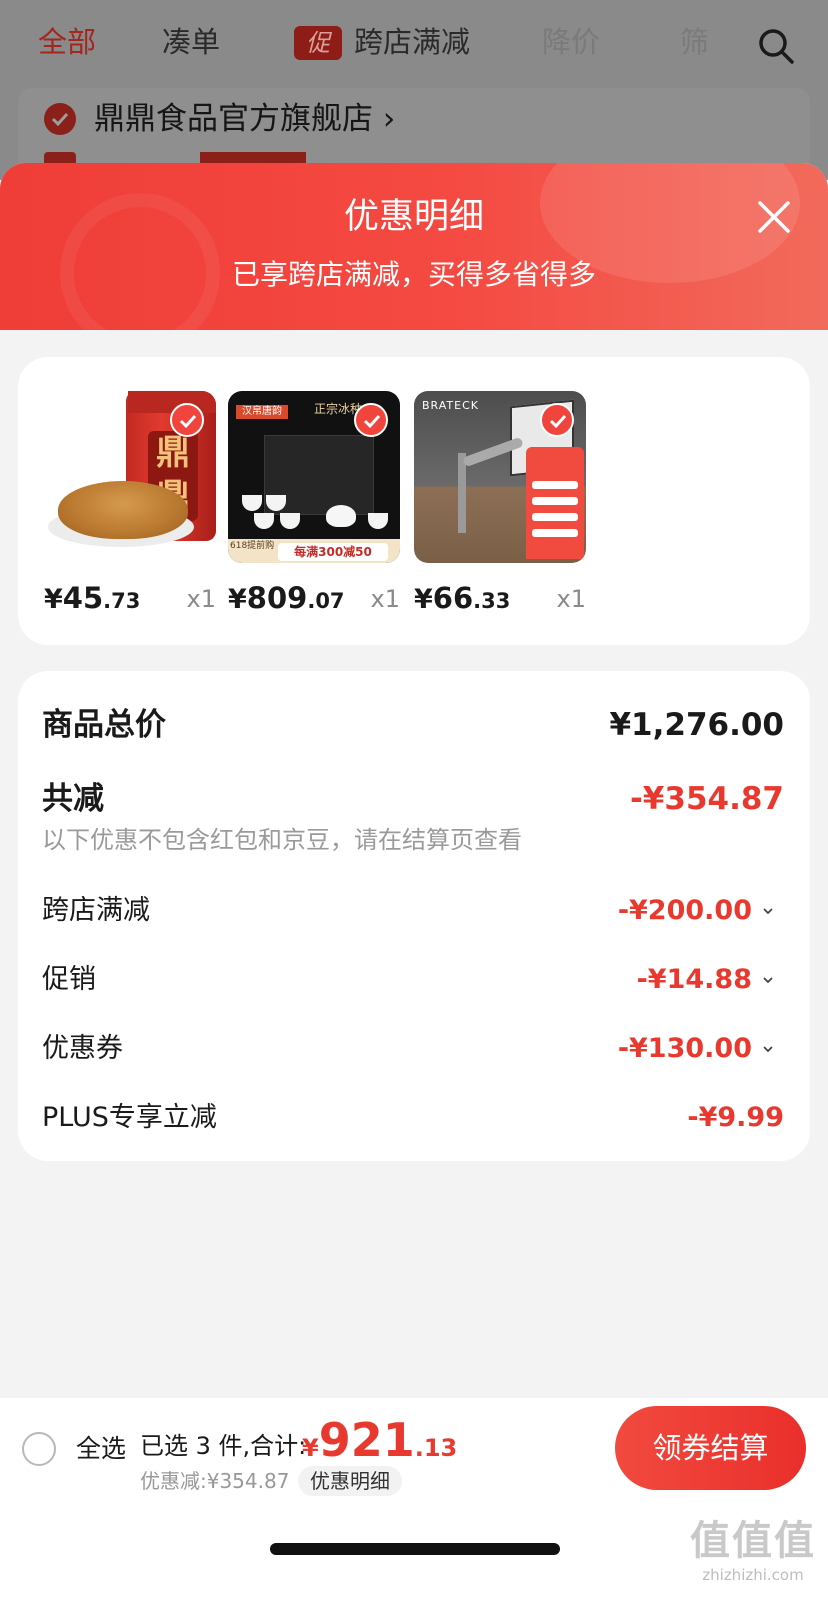 This screenshot has width=828, height=1598. What do you see at coordinates (129, 1117) in the screenshot?
I see `plus-discount-label: PLUS专享立减` at bounding box center [129, 1117].